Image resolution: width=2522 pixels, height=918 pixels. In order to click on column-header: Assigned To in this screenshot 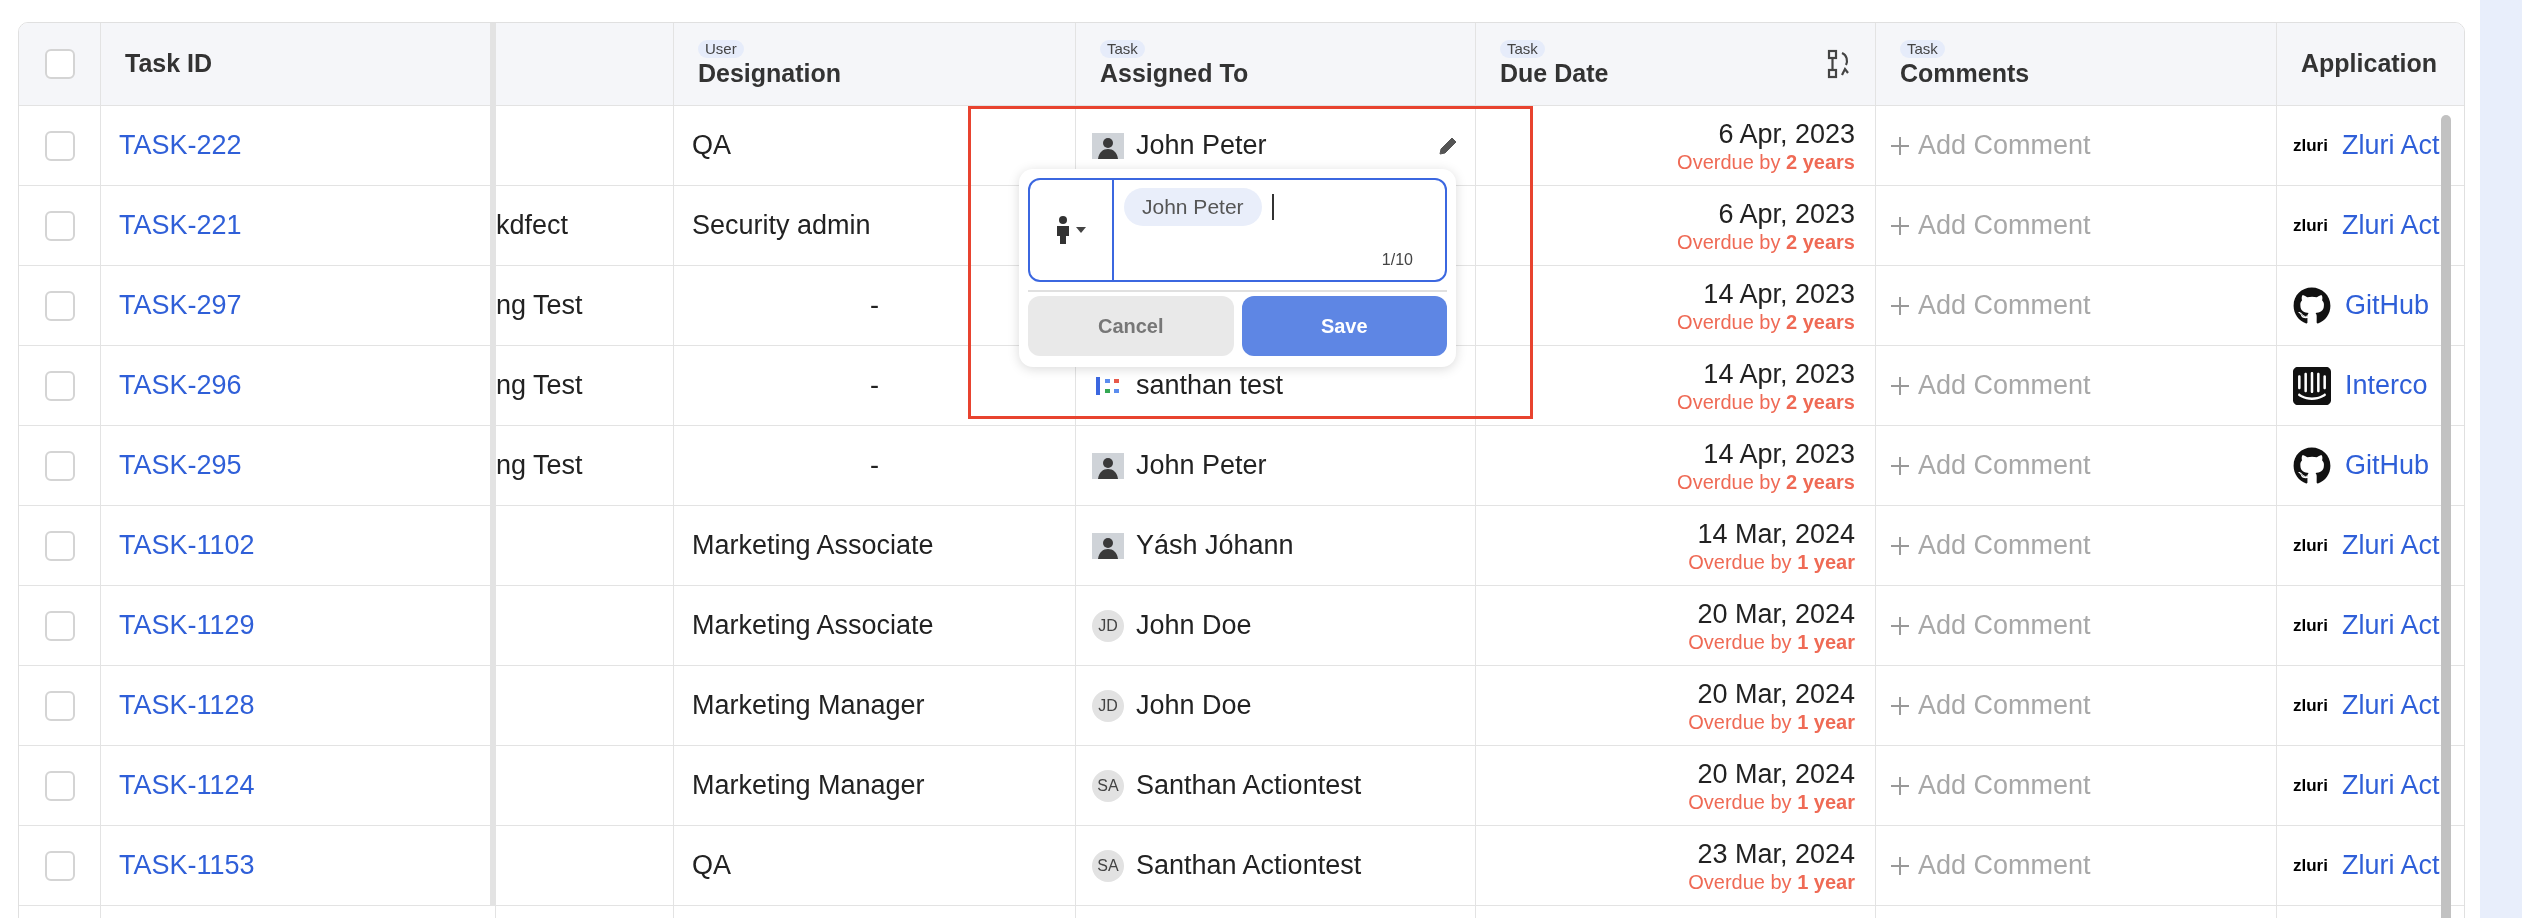, I will do `click(1275, 73)`.